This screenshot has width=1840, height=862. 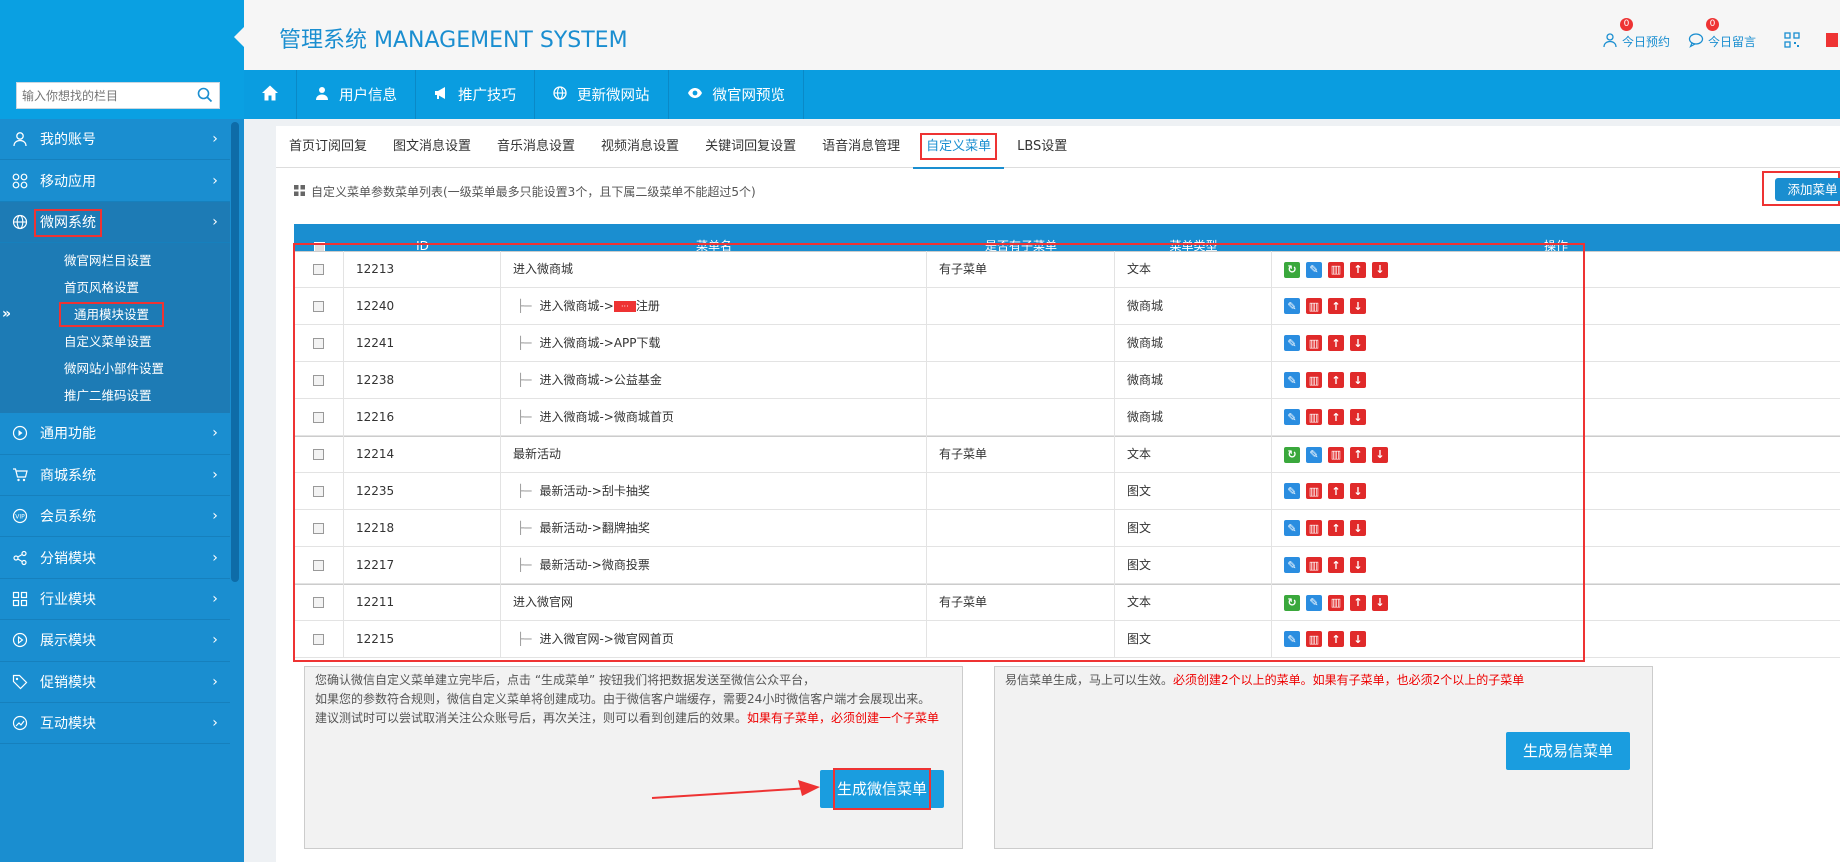 What do you see at coordinates (736, 94) in the screenshot?
I see `nav-site-preview: 微官网预览` at bounding box center [736, 94].